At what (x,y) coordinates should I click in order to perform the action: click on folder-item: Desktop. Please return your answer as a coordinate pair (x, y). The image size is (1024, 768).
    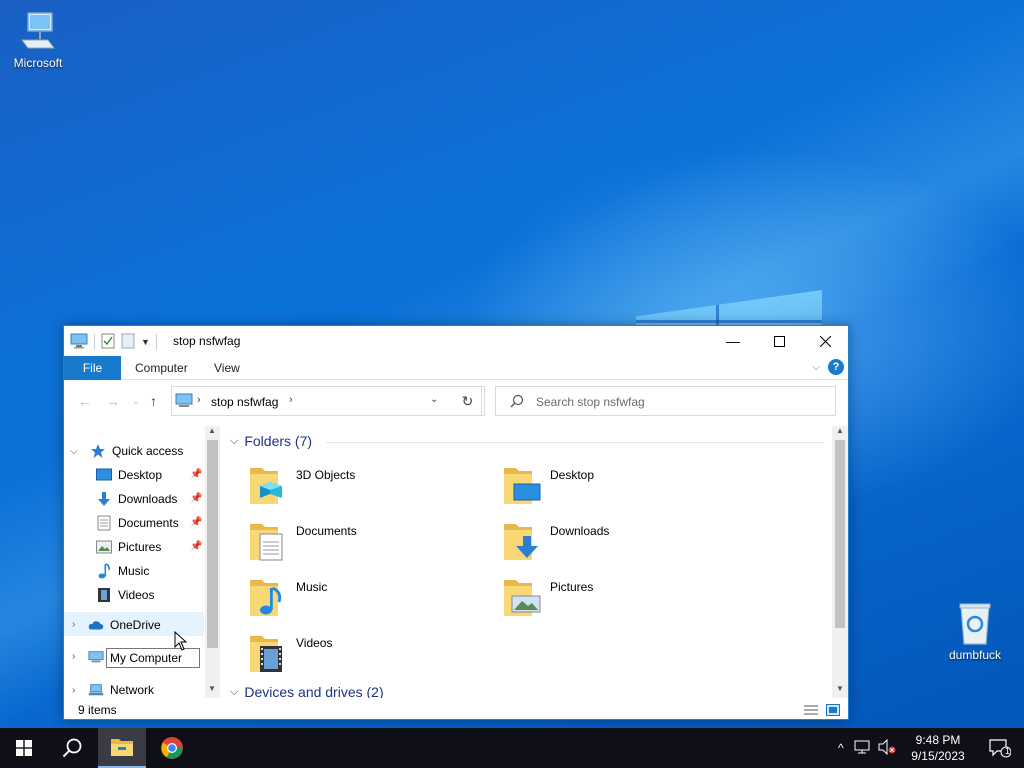
    Looking at the image, I should click on (627, 487).